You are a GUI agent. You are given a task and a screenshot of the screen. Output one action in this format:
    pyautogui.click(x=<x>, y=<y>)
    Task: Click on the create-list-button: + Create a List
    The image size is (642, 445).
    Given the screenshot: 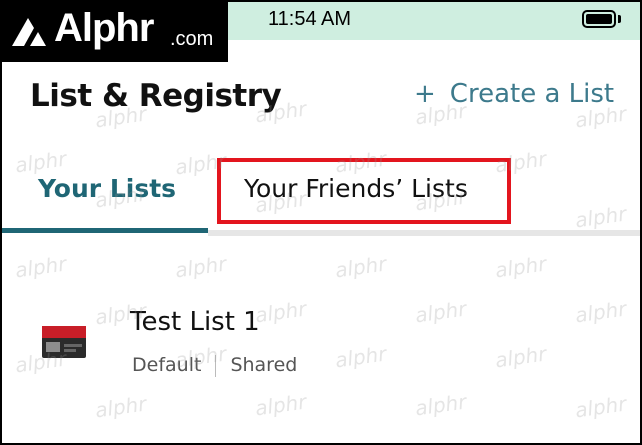 What is the action you would take?
    pyautogui.click(x=514, y=94)
    